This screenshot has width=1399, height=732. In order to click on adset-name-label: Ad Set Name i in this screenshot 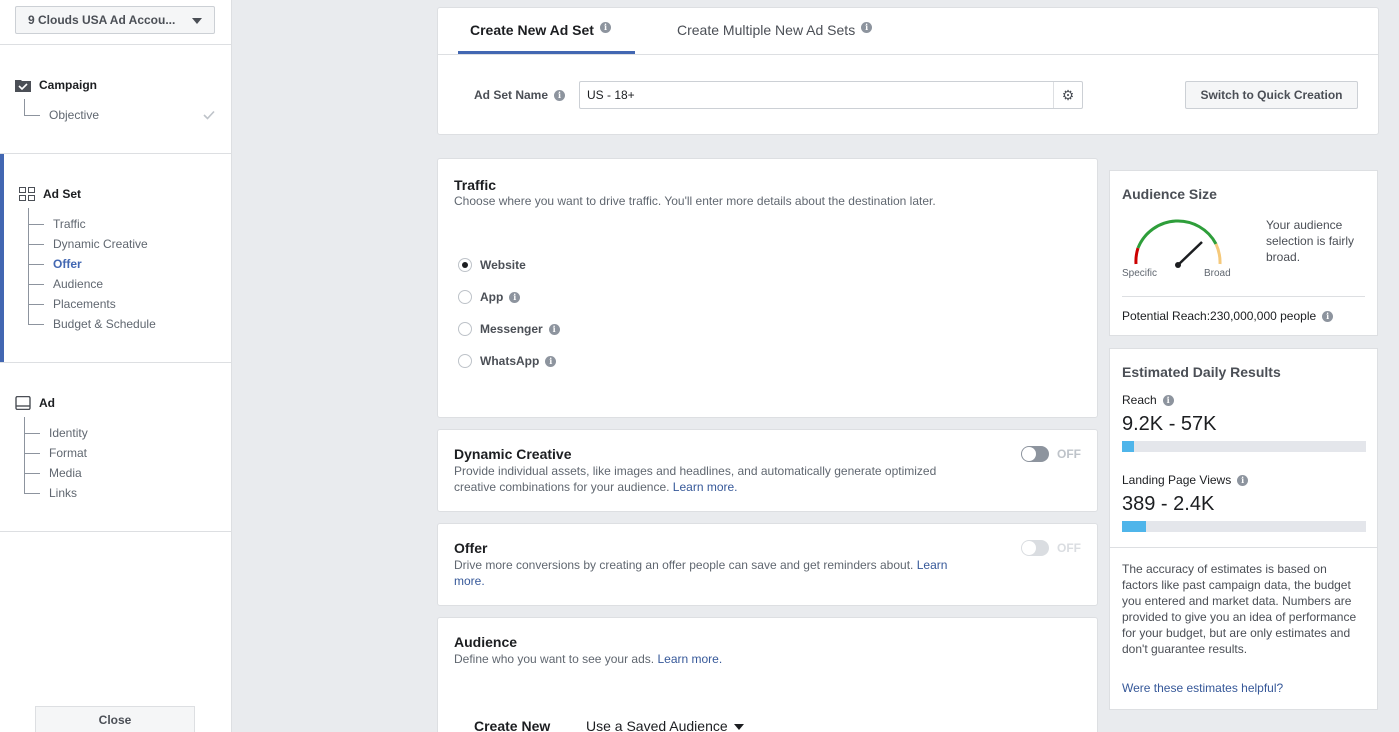, I will do `click(520, 95)`.